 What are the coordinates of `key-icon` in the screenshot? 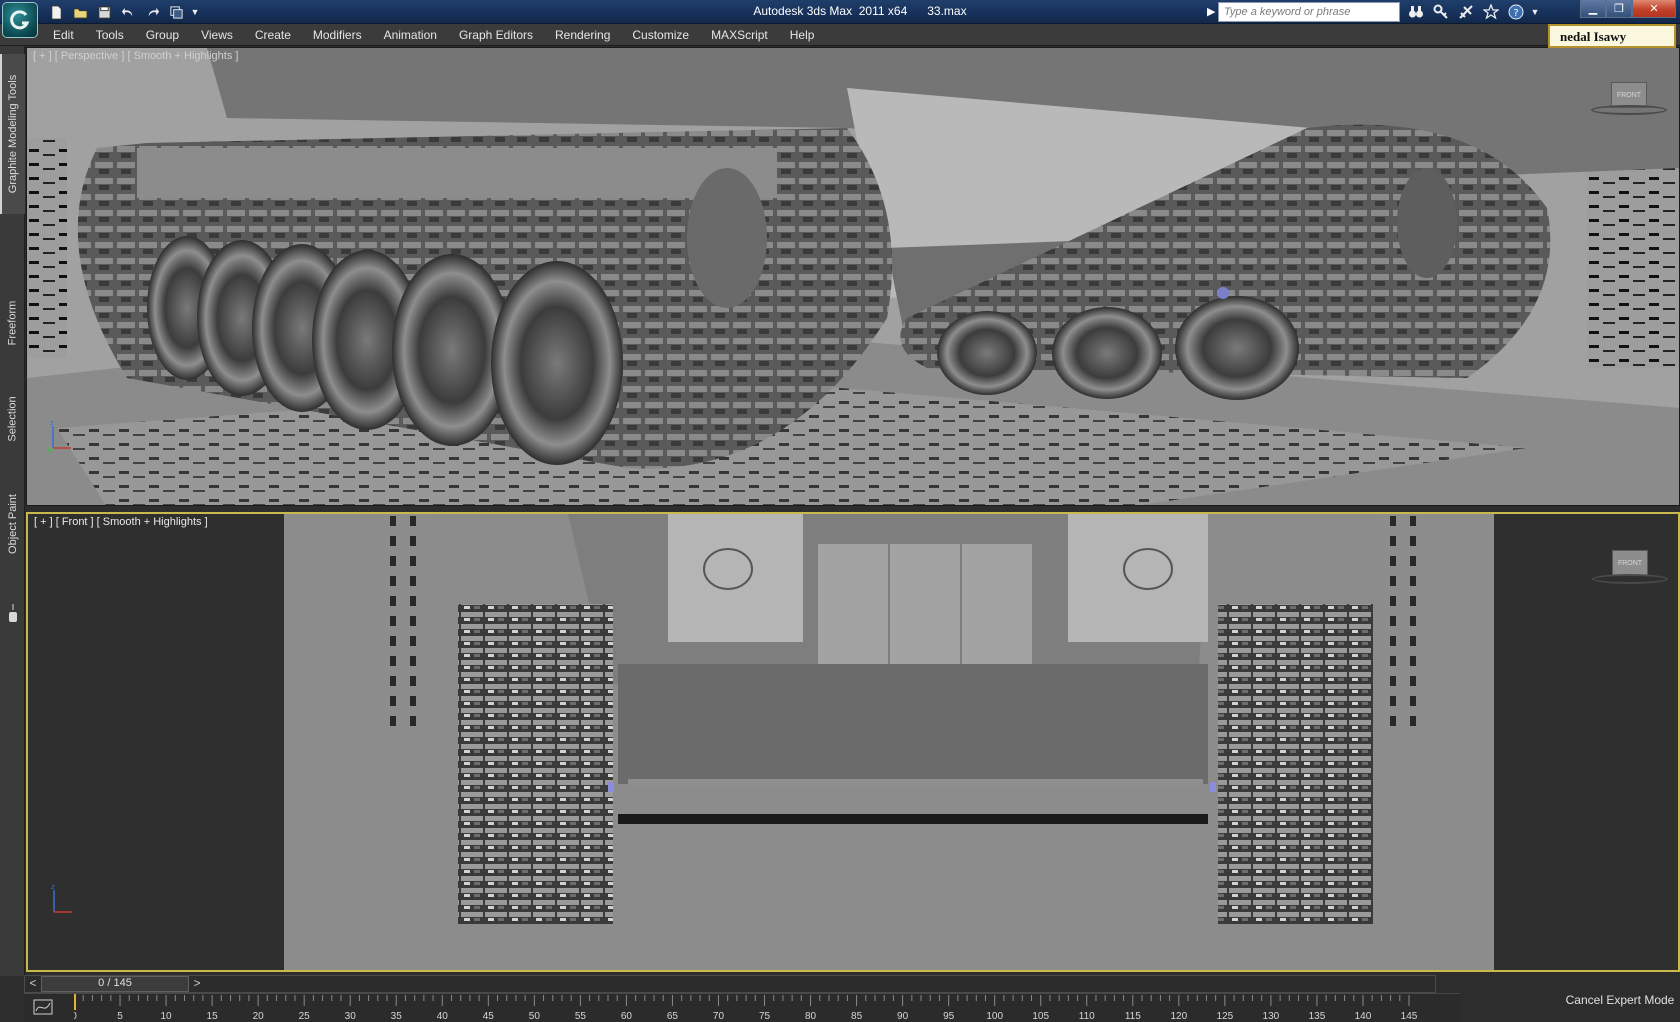 It's located at (1441, 12).